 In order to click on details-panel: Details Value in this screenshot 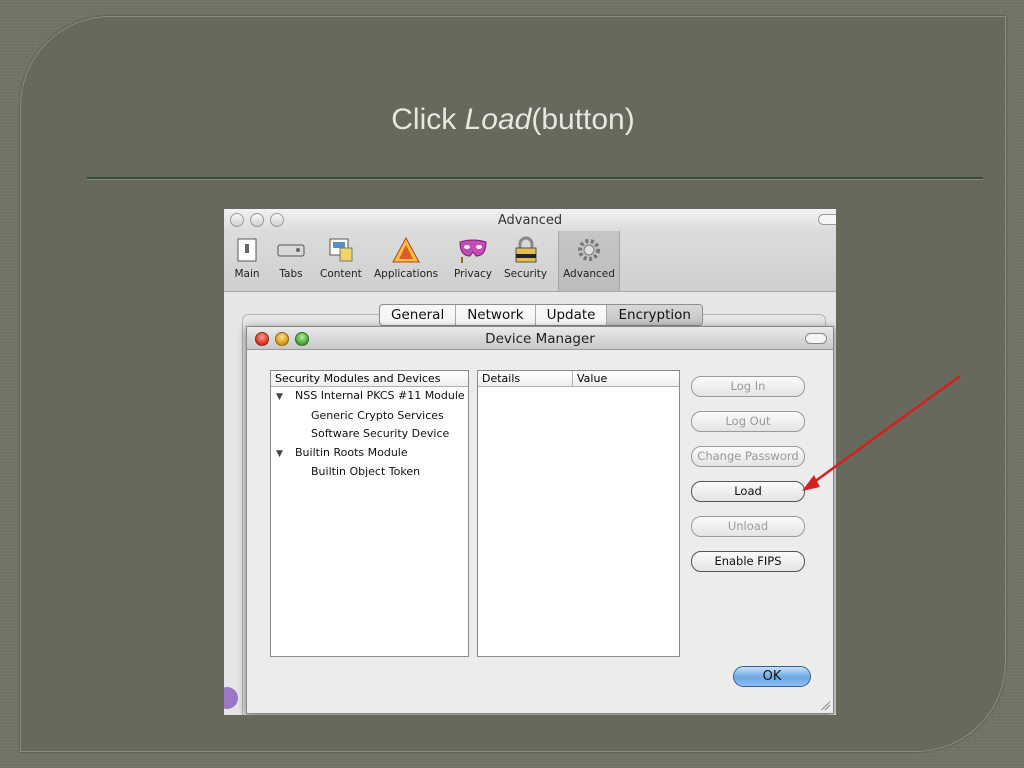, I will do `click(578, 513)`.